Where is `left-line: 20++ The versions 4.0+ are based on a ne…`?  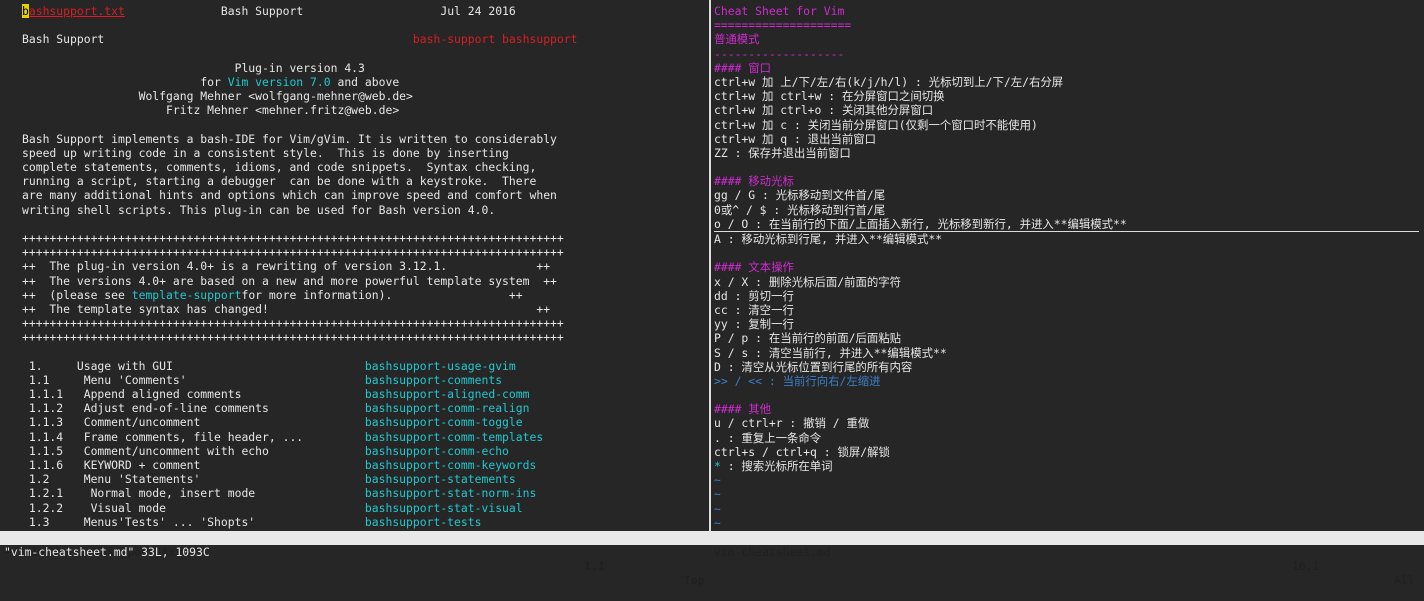
left-line: 20++ The versions 4.0+ are based on a ne… is located at coordinates (364, 281).